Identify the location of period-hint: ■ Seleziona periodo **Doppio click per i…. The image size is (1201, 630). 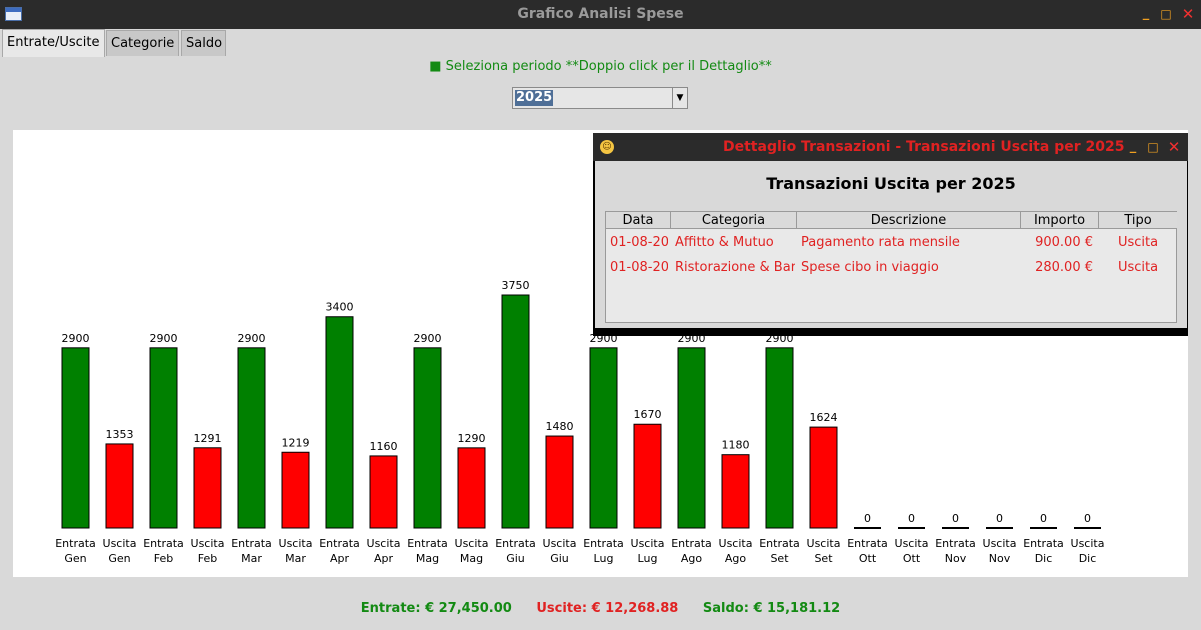
(600, 66).